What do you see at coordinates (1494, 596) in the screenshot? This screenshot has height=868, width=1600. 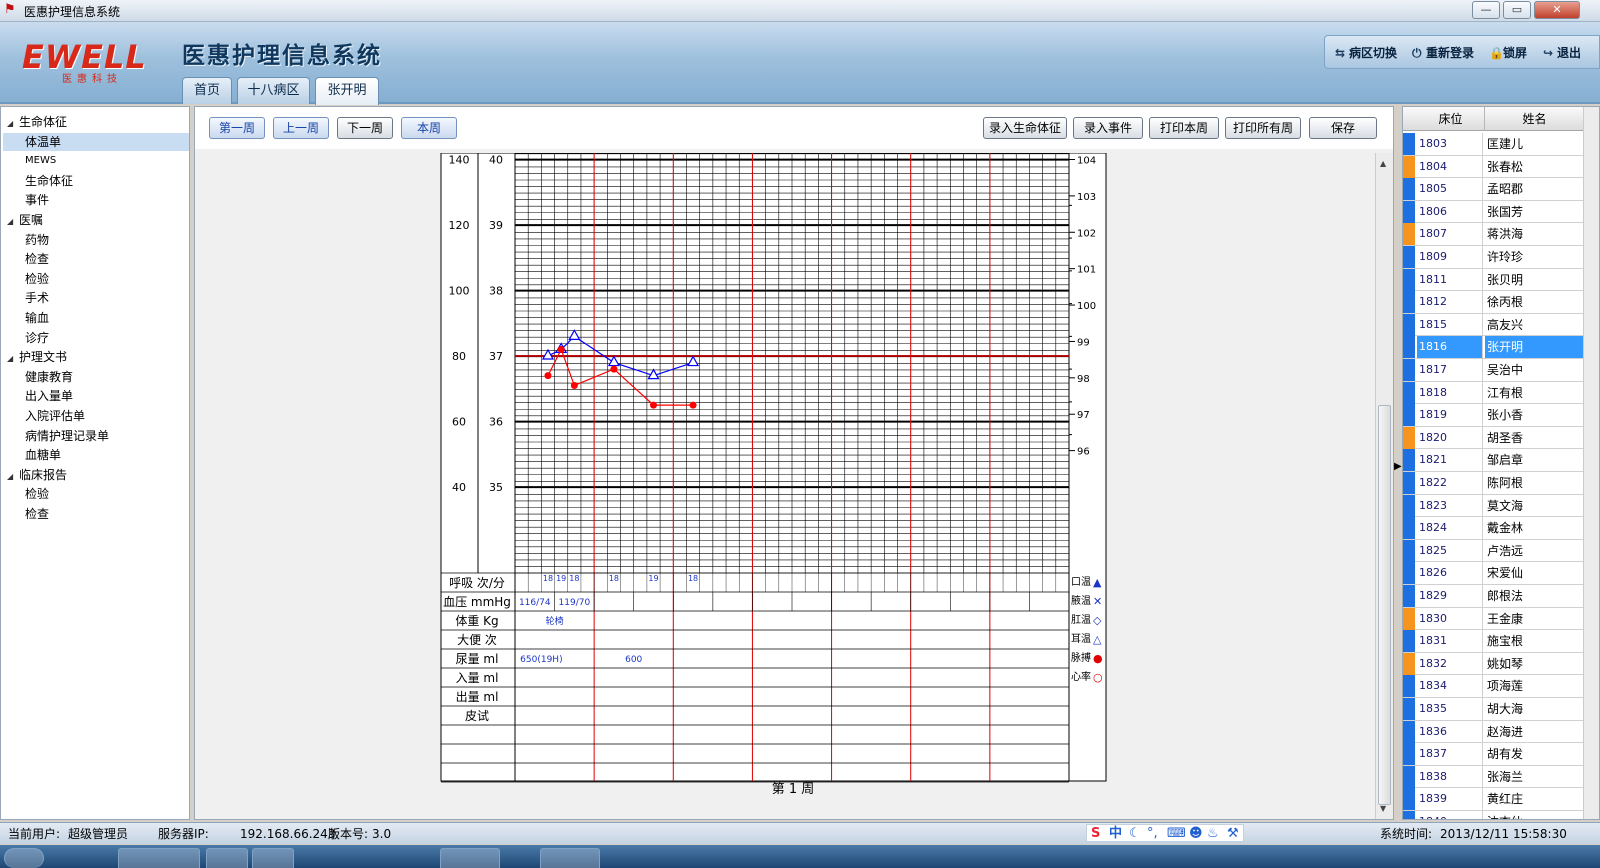 I see `patient-row: 1829 郎根法` at bounding box center [1494, 596].